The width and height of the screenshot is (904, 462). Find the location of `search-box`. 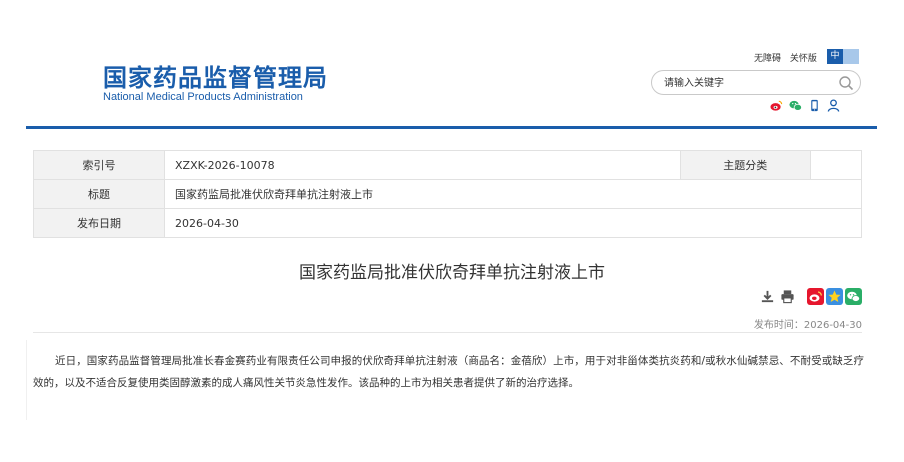

search-box is located at coordinates (756, 82).